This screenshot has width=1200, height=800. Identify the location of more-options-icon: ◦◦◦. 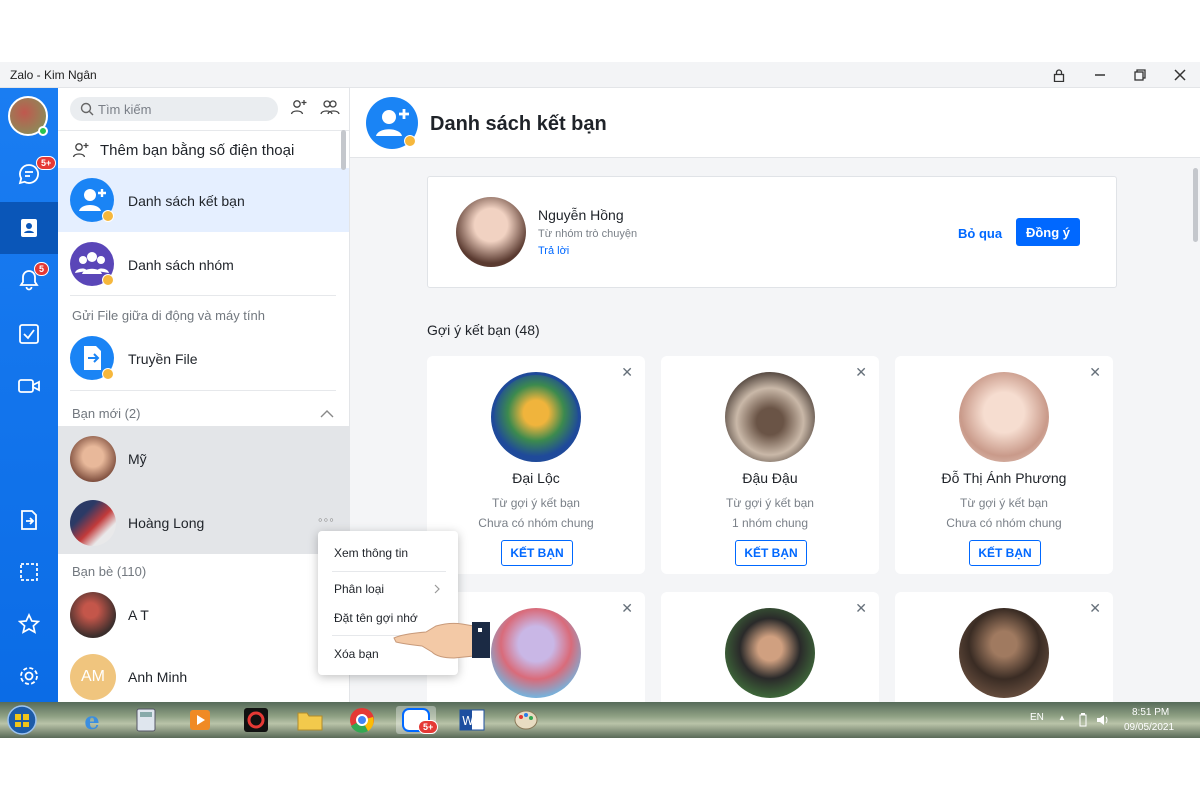
(326, 519).